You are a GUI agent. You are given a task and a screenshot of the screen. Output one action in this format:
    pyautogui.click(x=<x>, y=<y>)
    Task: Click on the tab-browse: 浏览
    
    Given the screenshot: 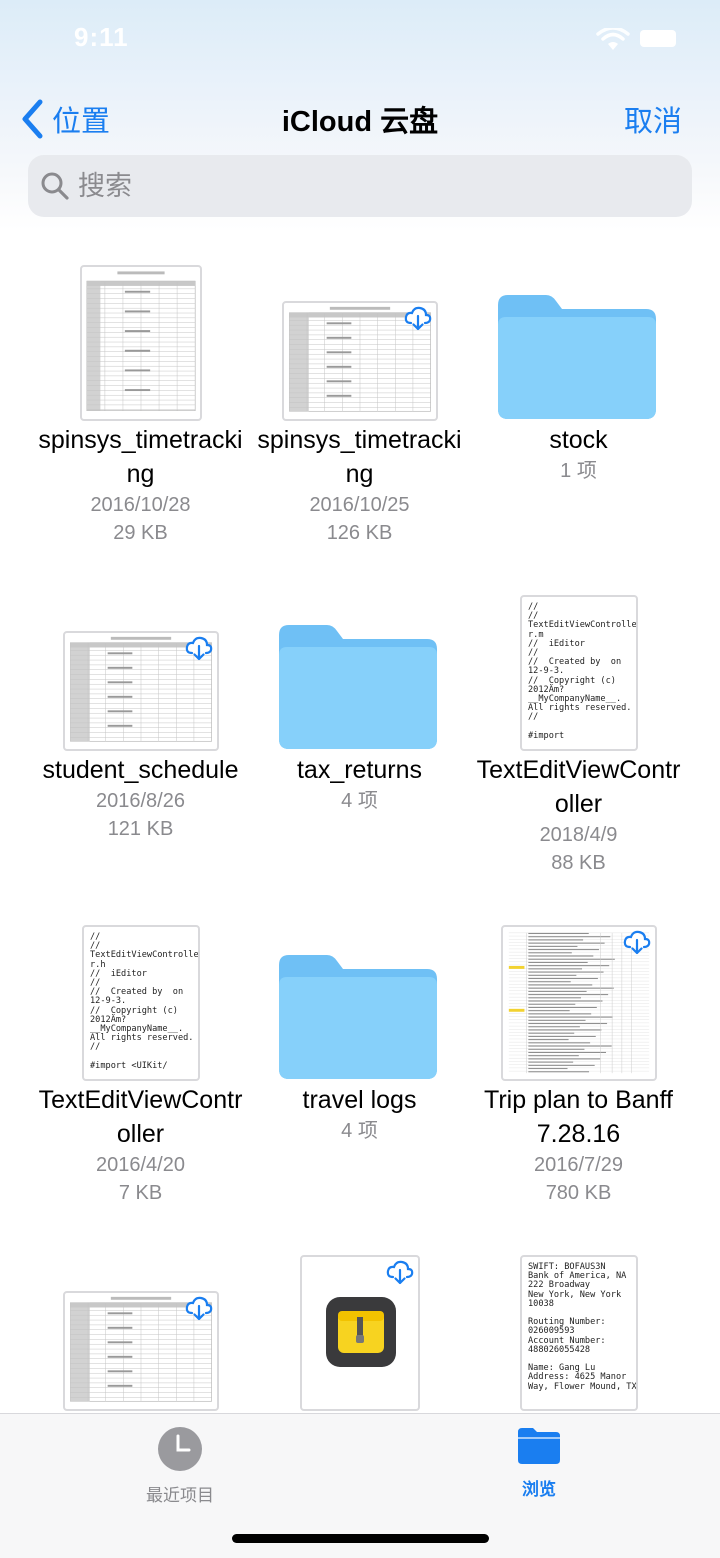 What is the action you would take?
    pyautogui.click(x=539, y=1463)
    